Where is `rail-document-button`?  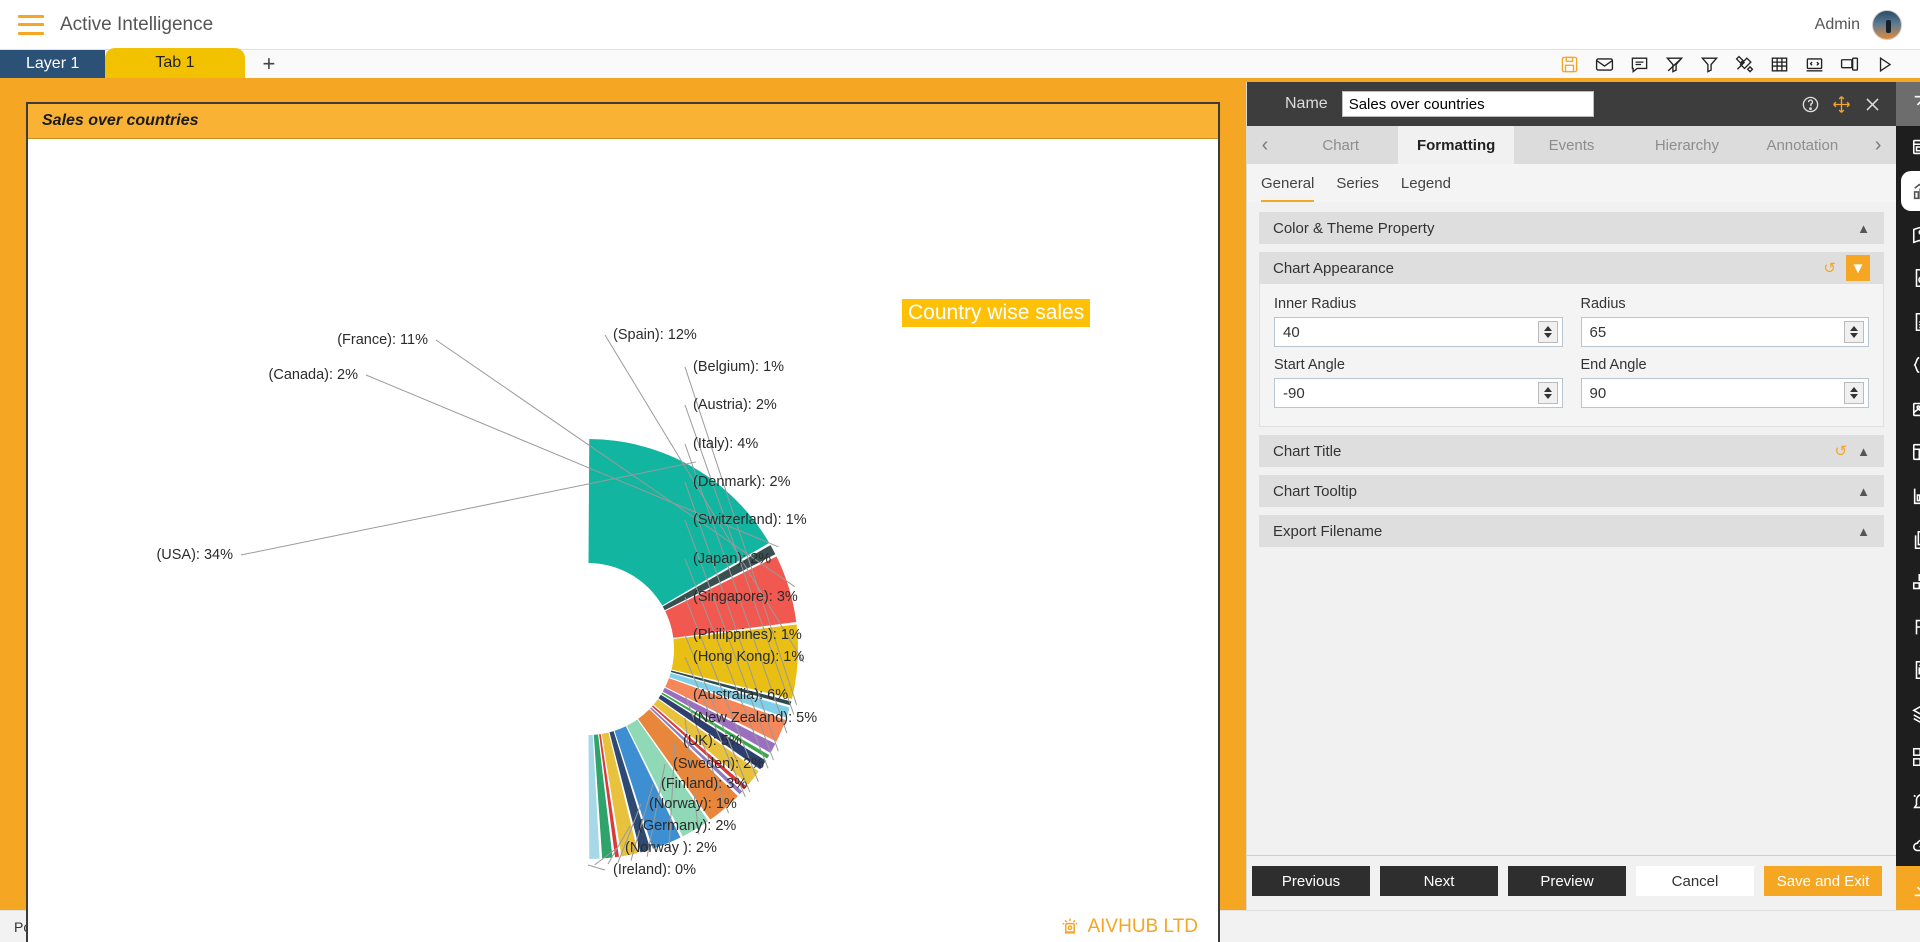
rail-document-button is located at coordinates (1908, 322).